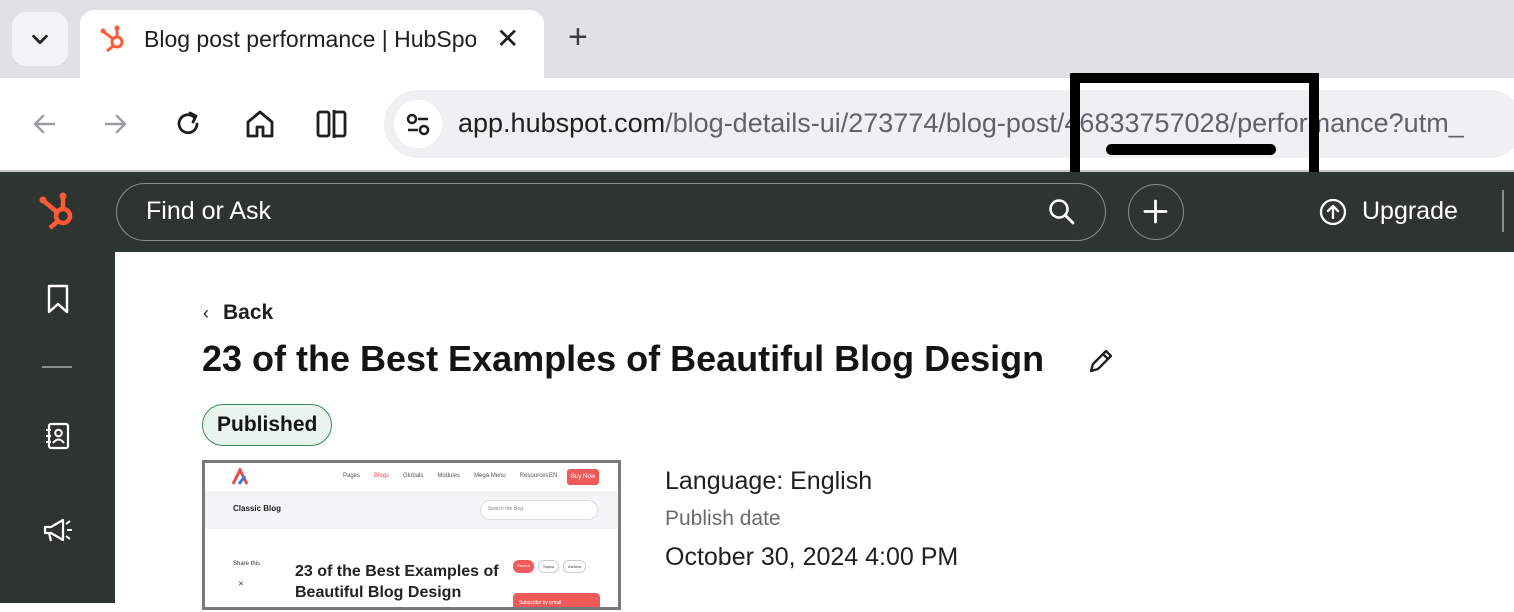 The height and width of the screenshot is (612, 1514). Describe the element at coordinates (260, 124) in the screenshot. I see `home-icon` at that location.